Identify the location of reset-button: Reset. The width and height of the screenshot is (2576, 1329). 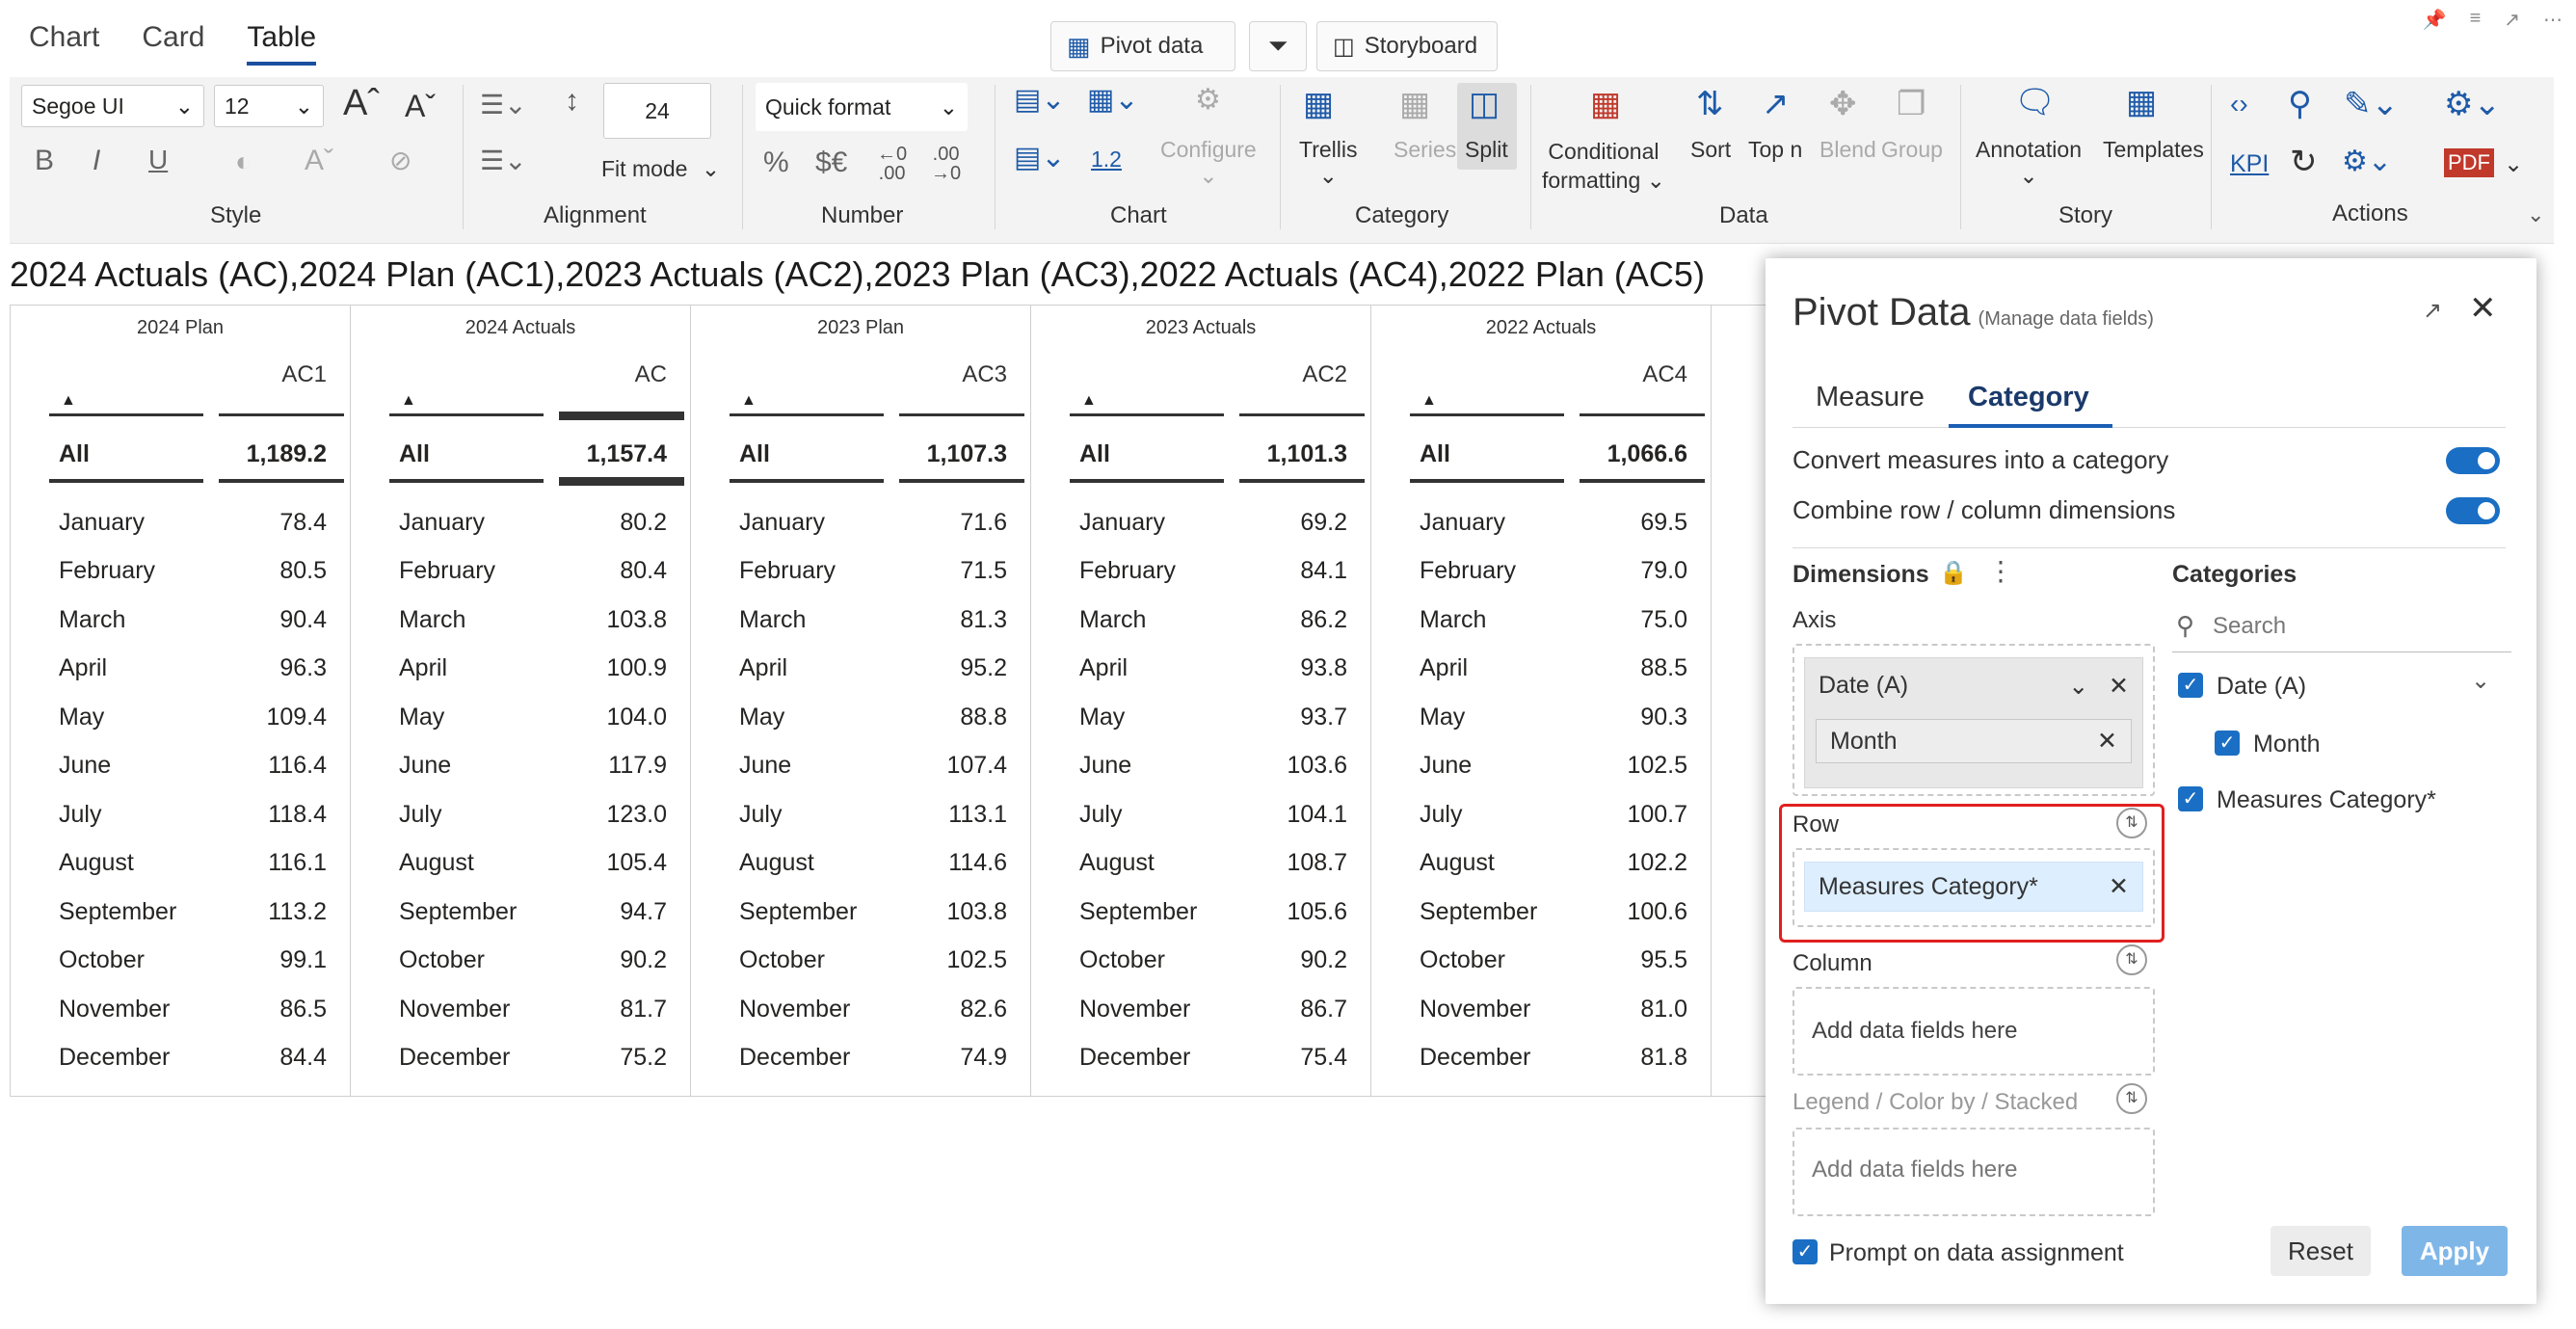
(2321, 1251).